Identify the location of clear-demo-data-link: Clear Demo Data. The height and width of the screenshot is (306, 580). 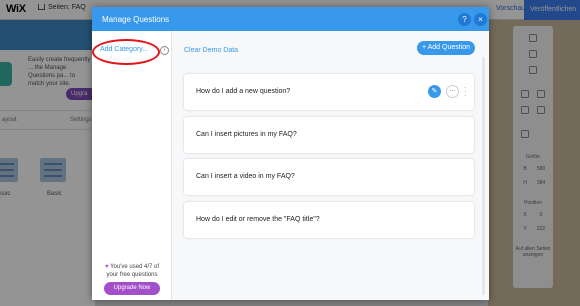
(211, 50).